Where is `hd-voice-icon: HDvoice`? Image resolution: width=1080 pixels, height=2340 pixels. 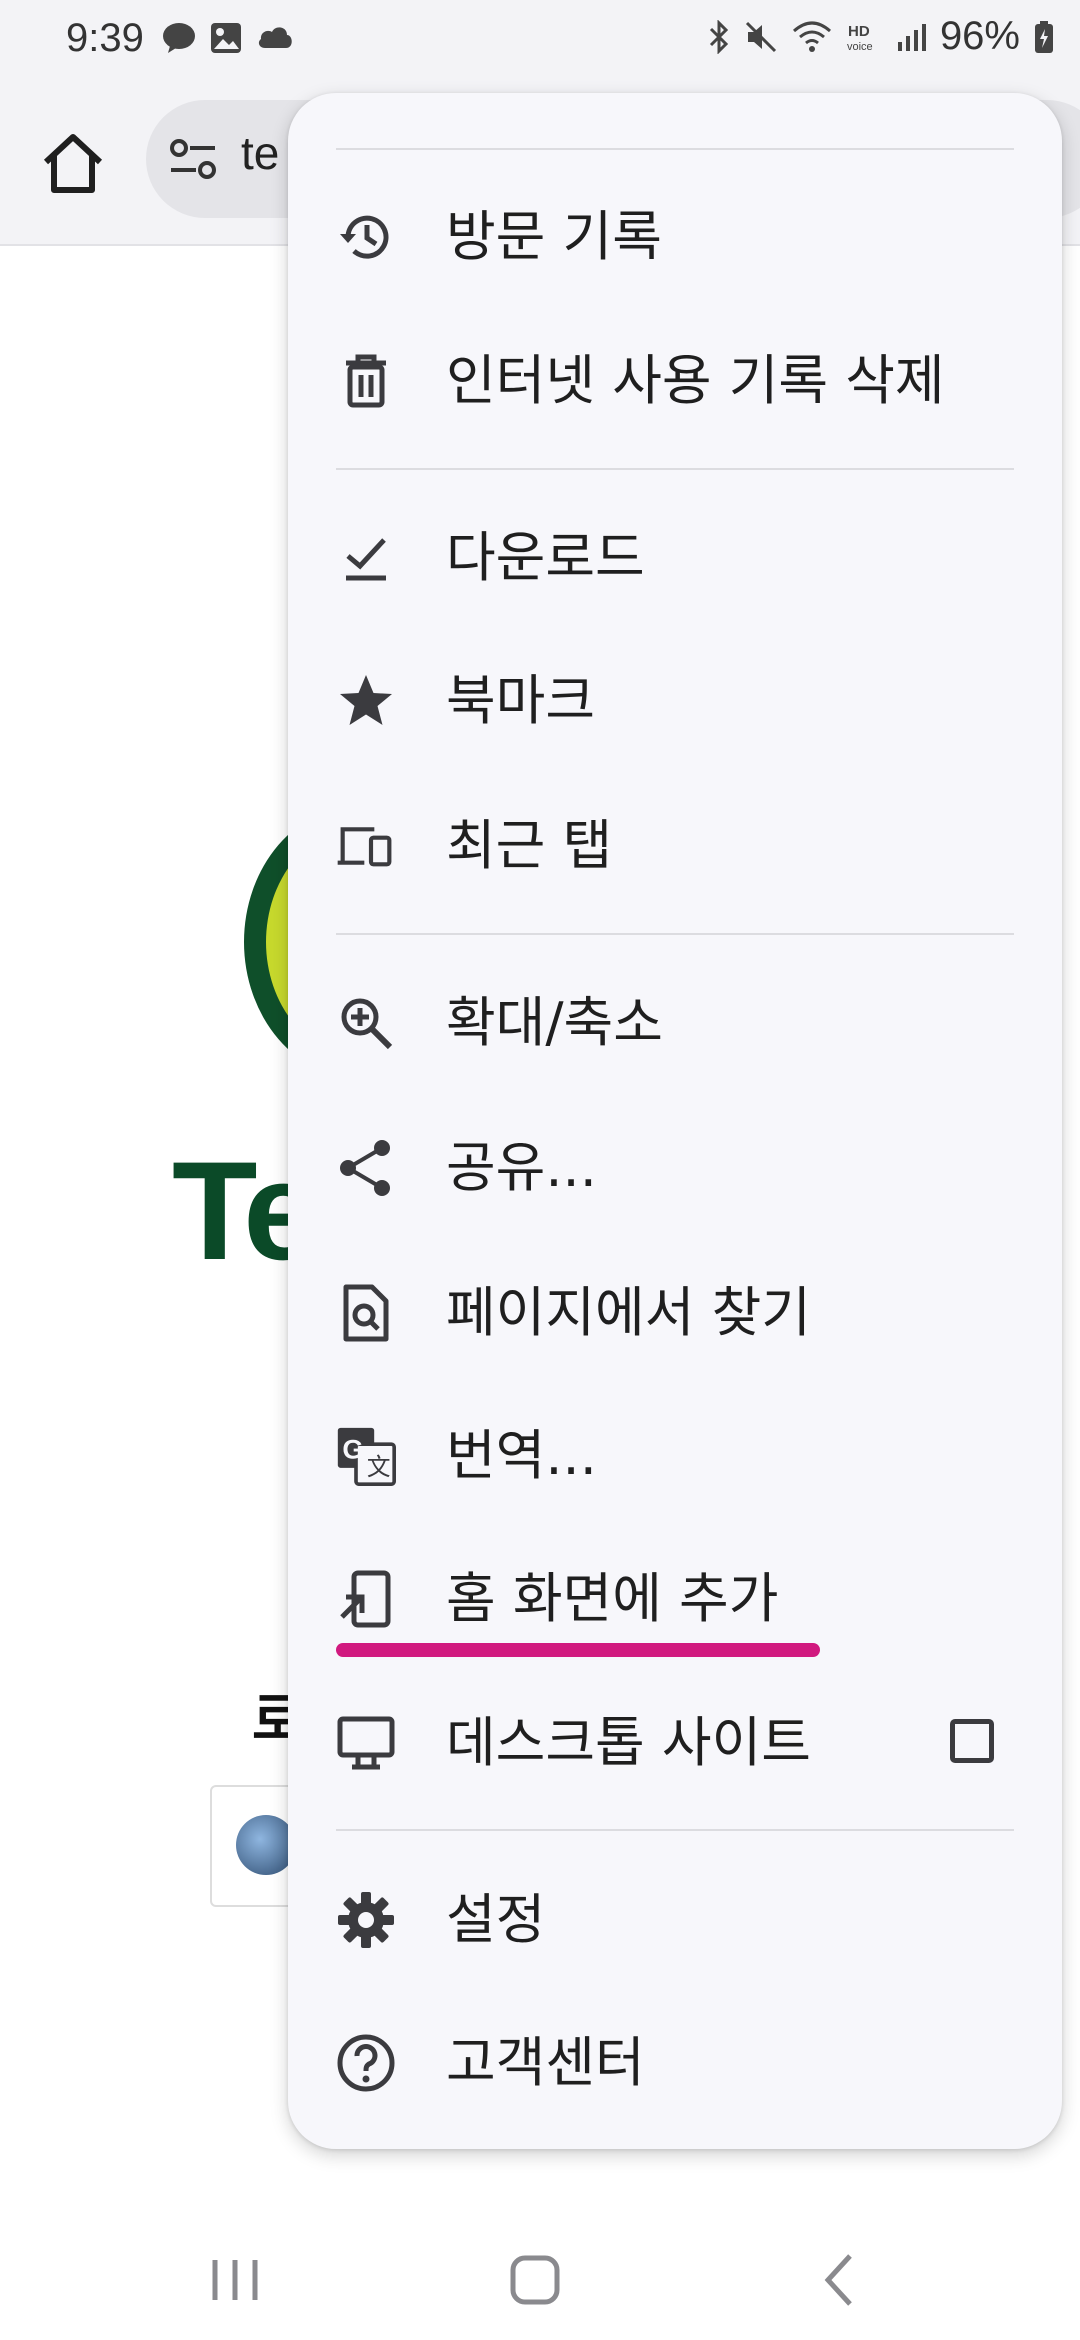 hd-voice-icon: HDvoice is located at coordinates (860, 38).